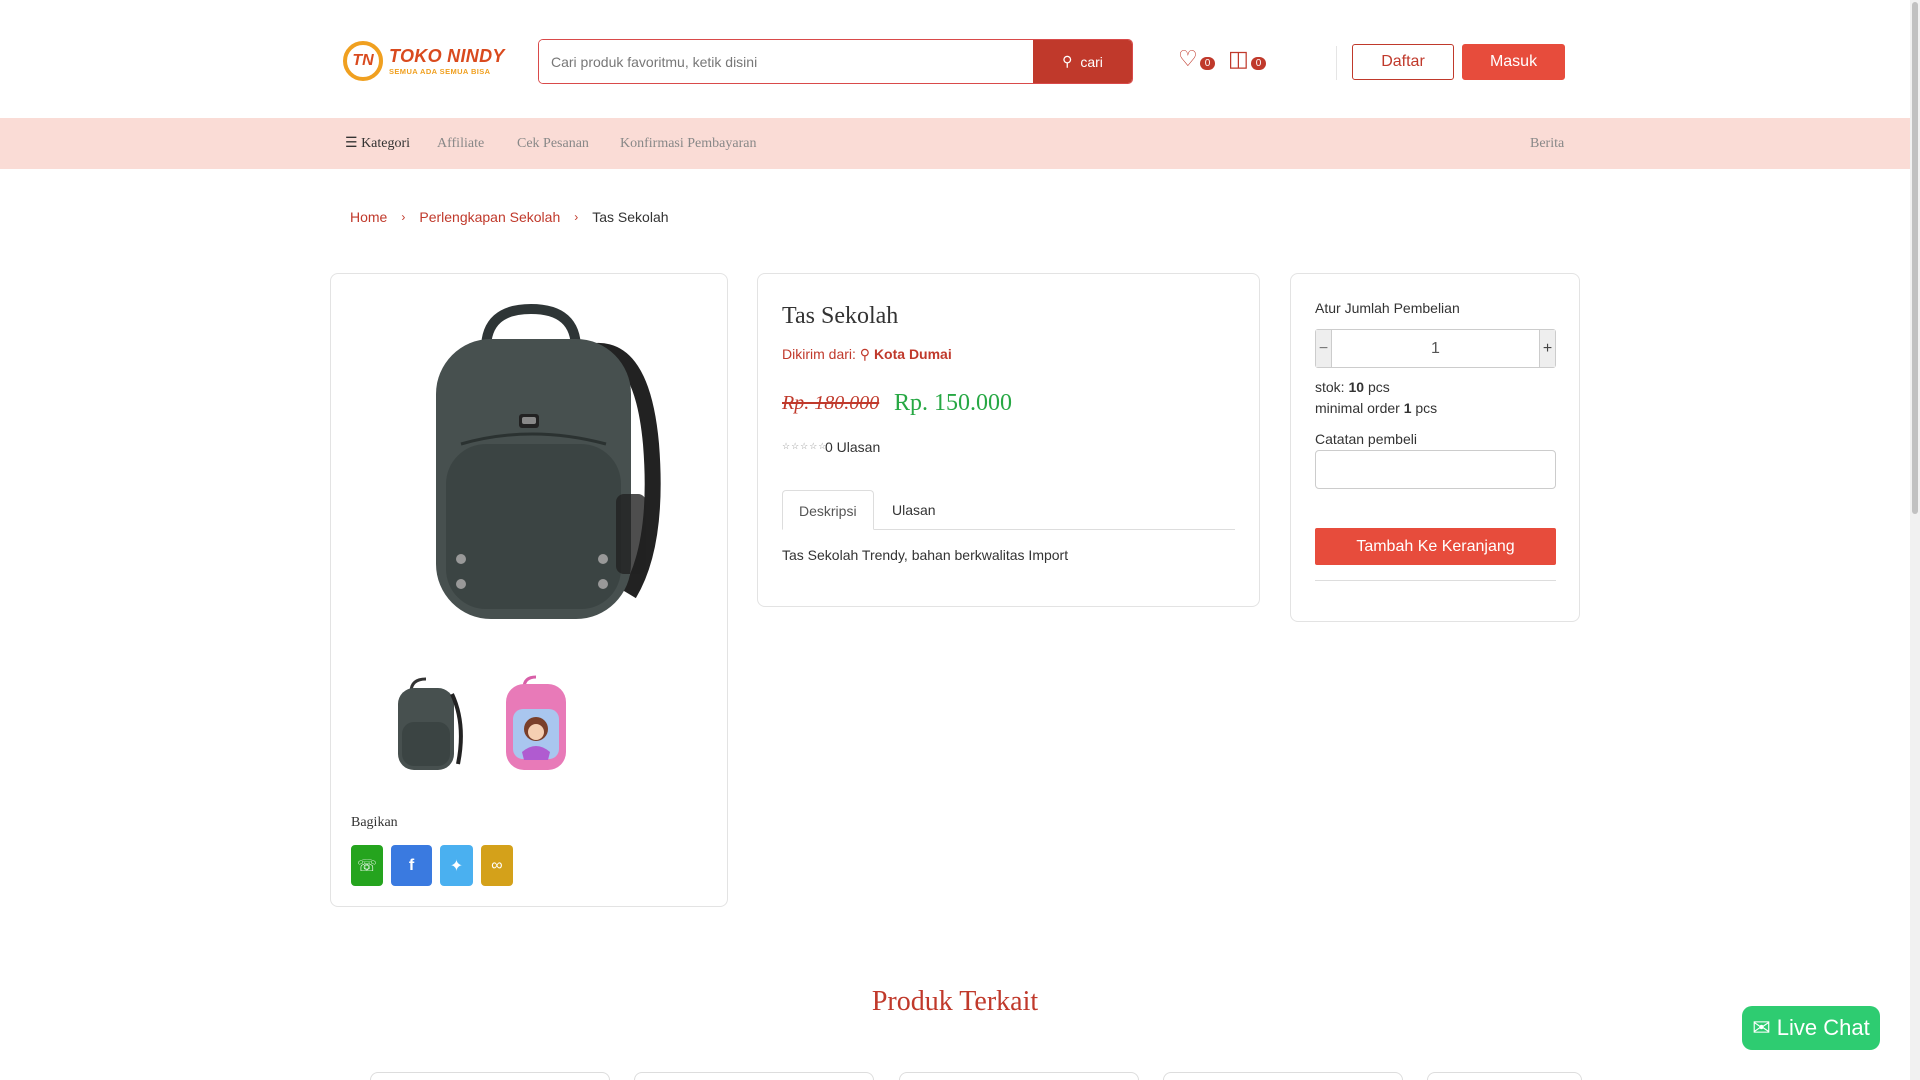  I want to click on quantity-increase-button: +, so click(1547, 348).